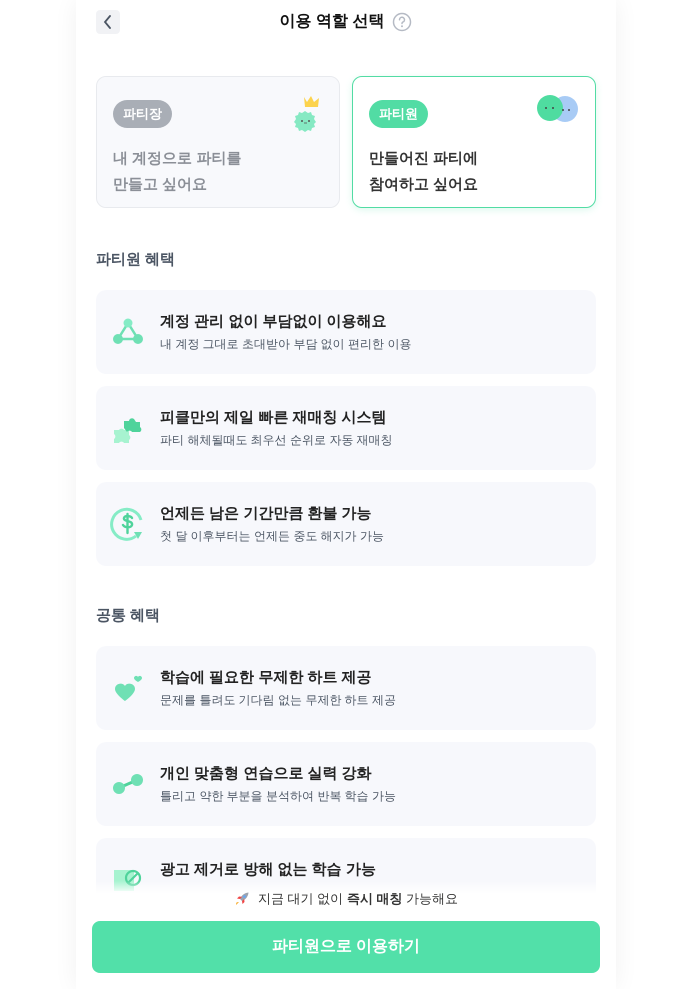  Describe the element at coordinates (128, 784) in the screenshot. I see `dumbbell-icon` at that location.